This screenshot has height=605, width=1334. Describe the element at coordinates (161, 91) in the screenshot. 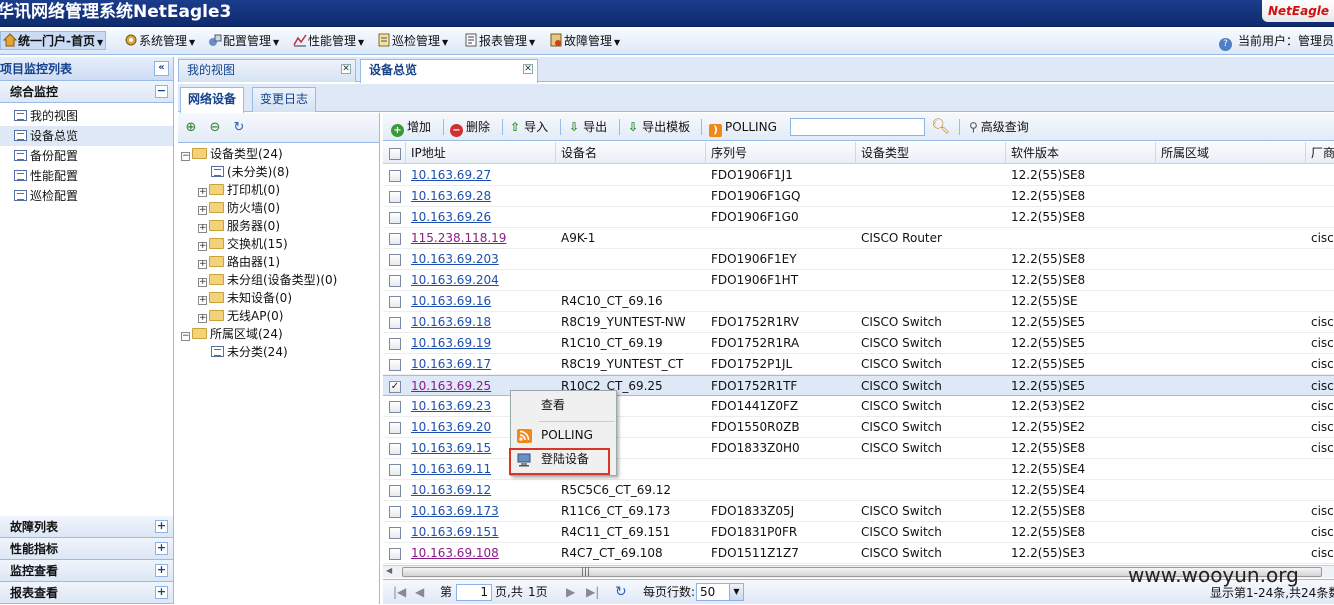

I see `collapse-section-icon: −` at that location.